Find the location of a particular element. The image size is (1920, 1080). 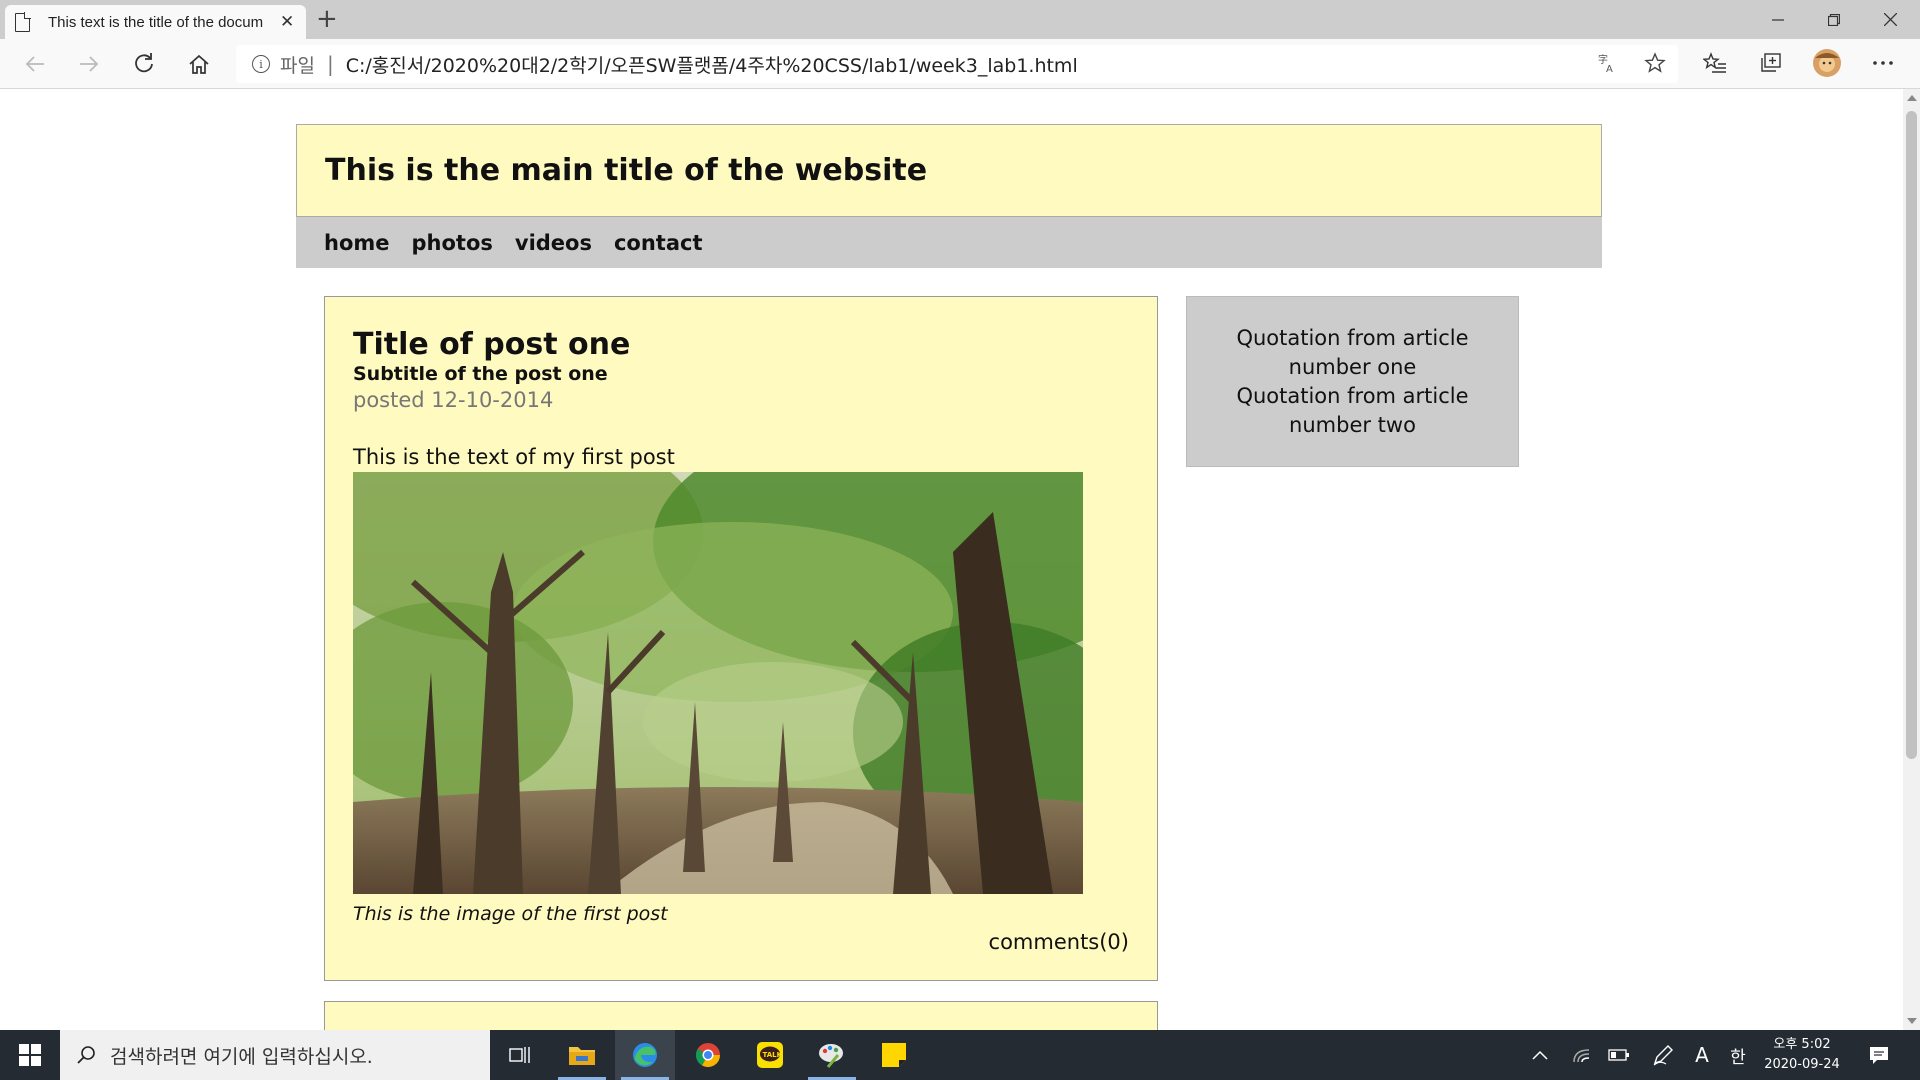

site-nav: home photos videos contact is located at coordinates (949, 242).